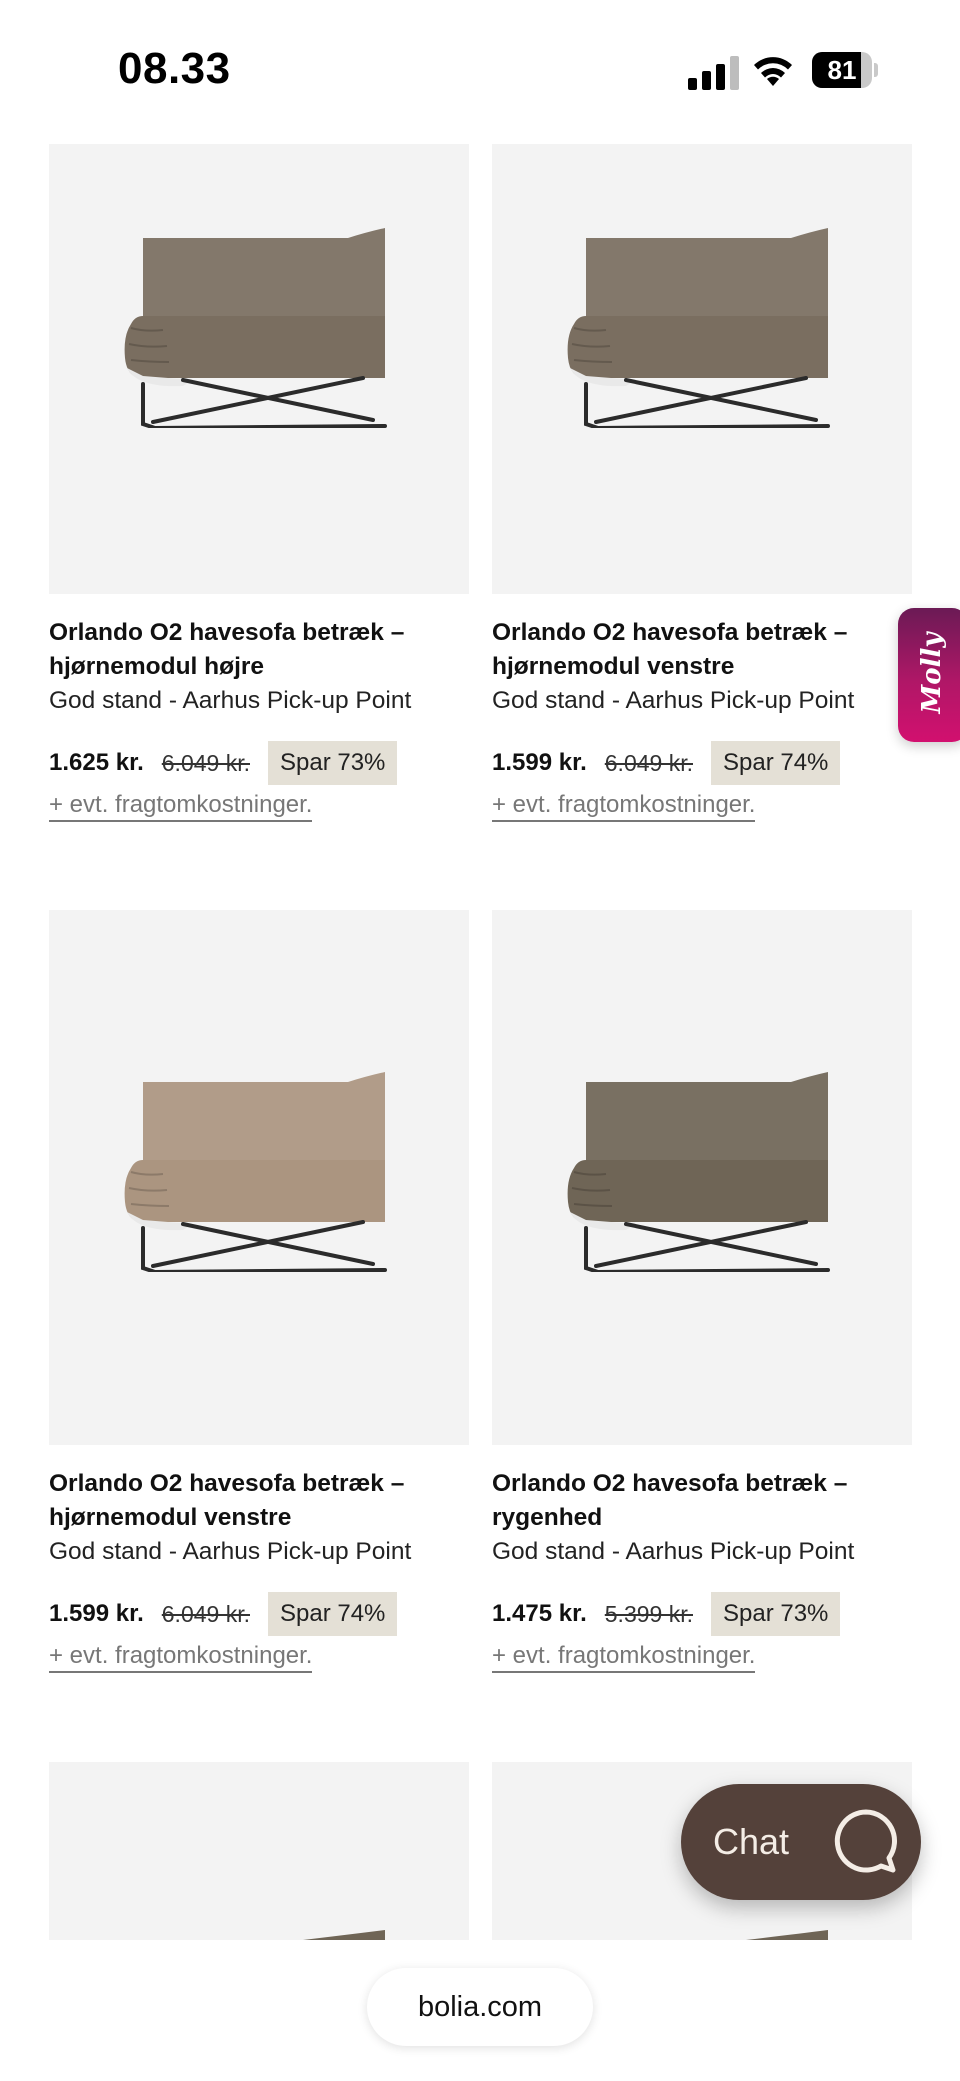  Describe the element at coordinates (702, 1614) in the screenshot. I see `price-row: 1.475 kr. 5.399 kr. Spar 73%` at that location.